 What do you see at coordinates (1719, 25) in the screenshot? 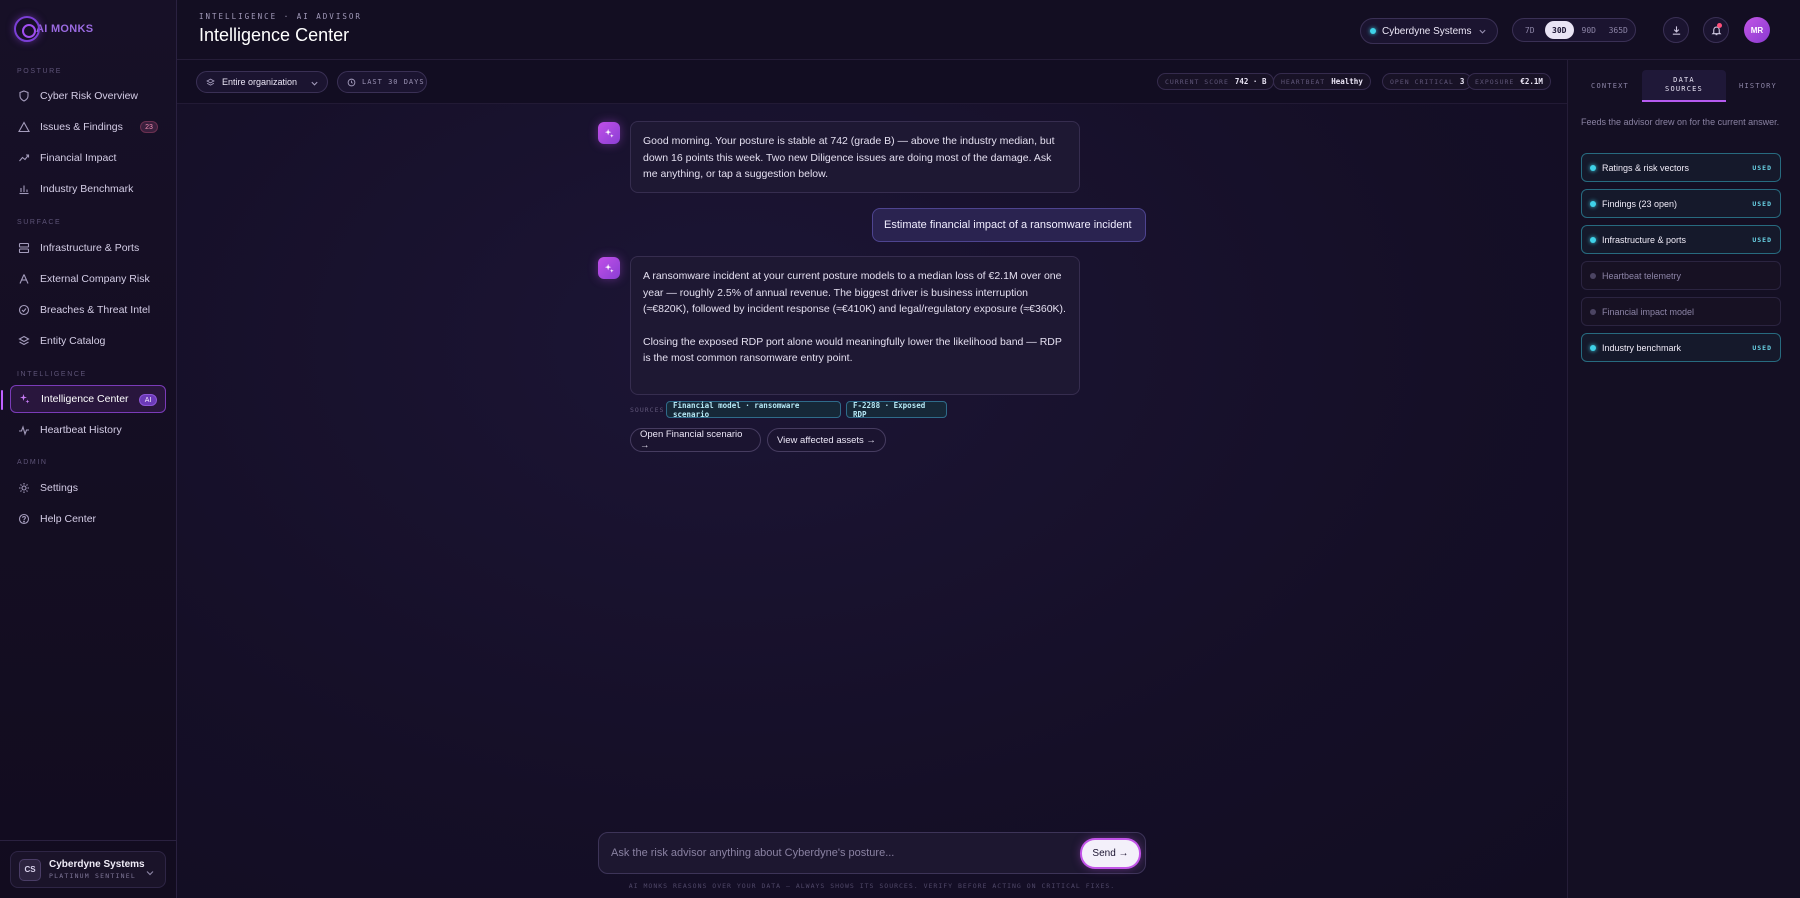
I see `notification-dot` at bounding box center [1719, 25].